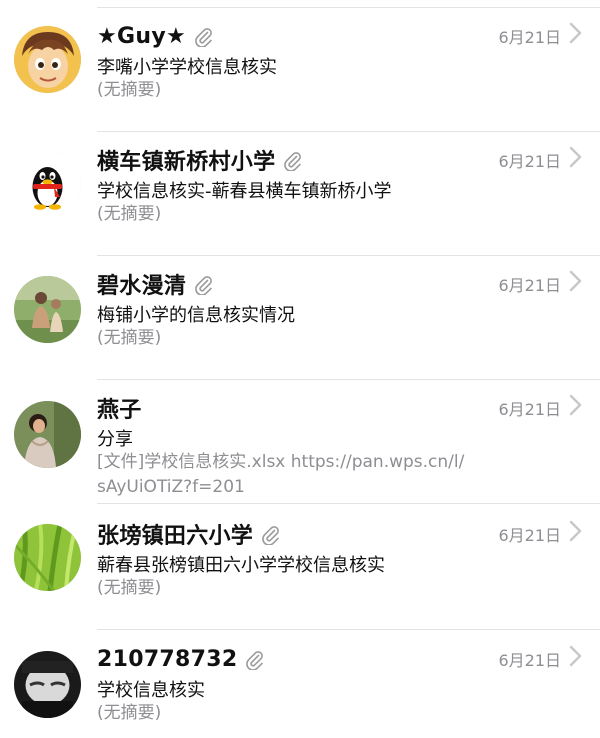  Describe the element at coordinates (241, 565) in the screenshot. I see `subject-line: 蕲春县张榜镇田六小学学校信息核实` at that location.